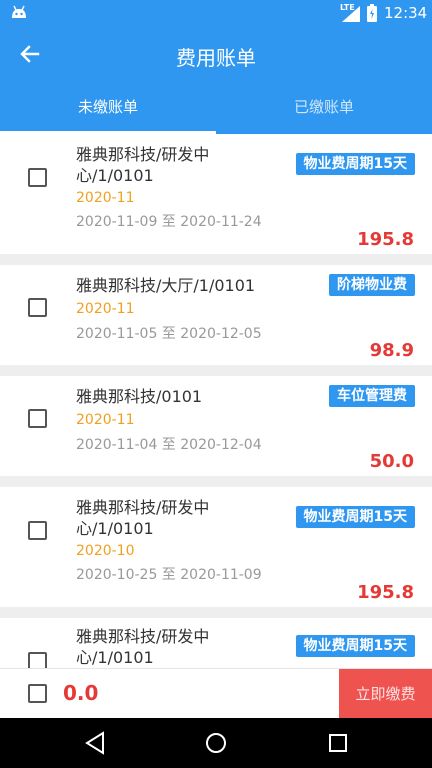 Image resolution: width=432 pixels, height=768 pixels. Describe the element at coordinates (338, 743) in the screenshot. I see `recents-square-icon` at that location.